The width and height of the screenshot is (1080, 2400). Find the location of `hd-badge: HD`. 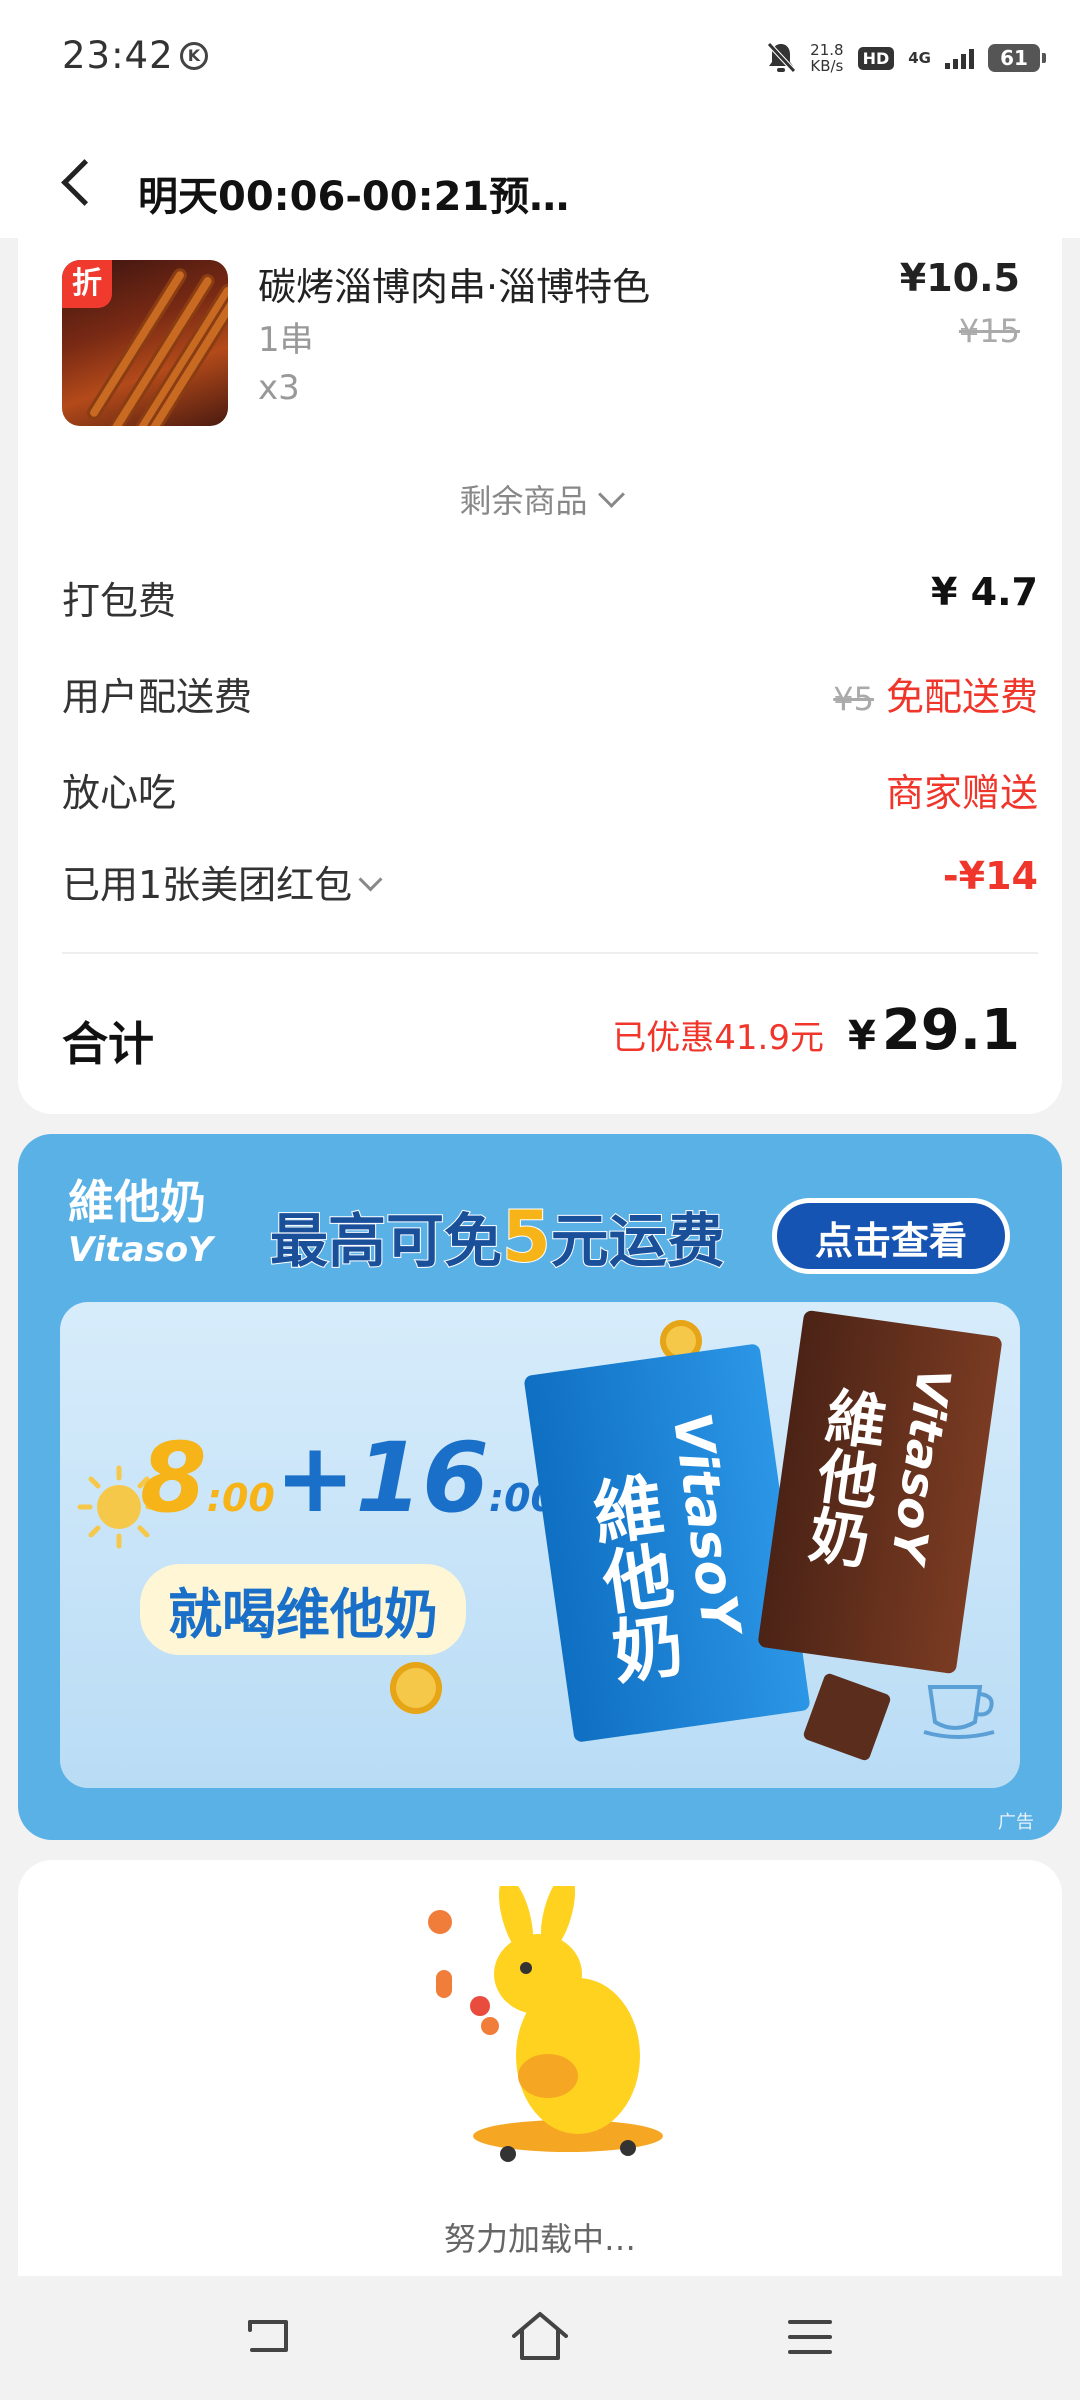

hd-badge: HD is located at coordinates (876, 58).